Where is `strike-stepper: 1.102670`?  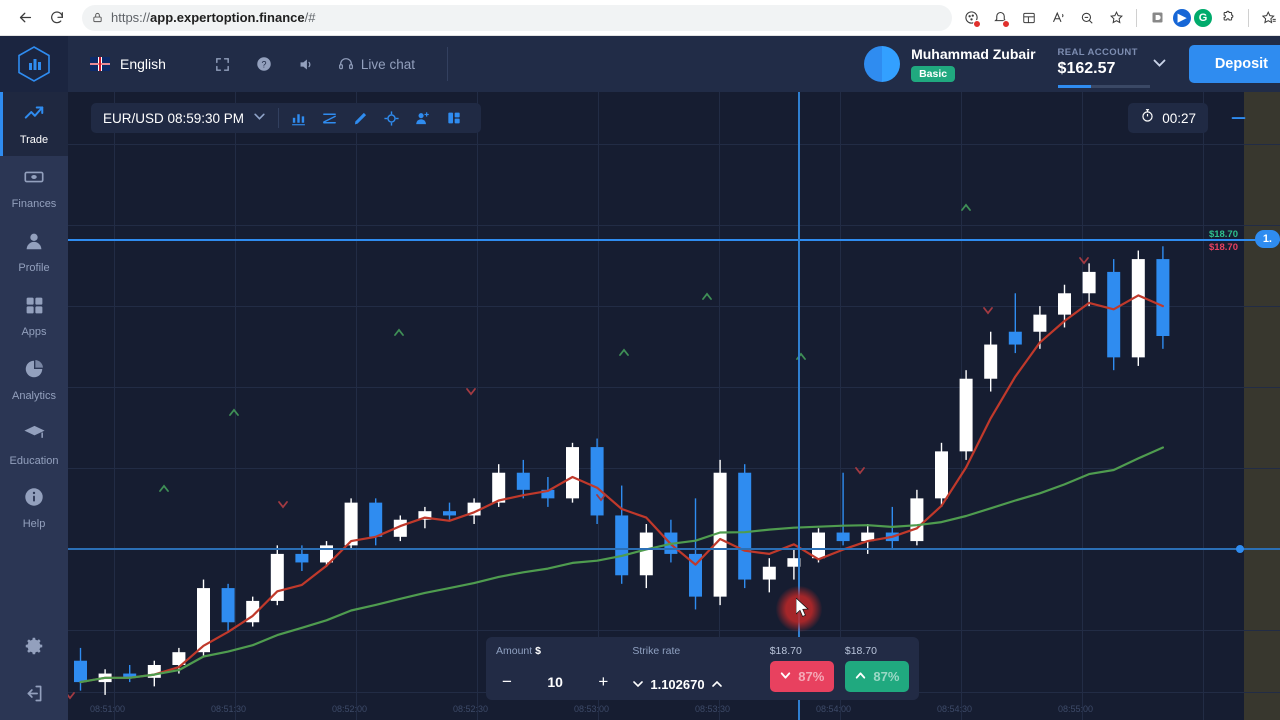
strike-stepper: 1.102670 is located at coordinates (695, 684).